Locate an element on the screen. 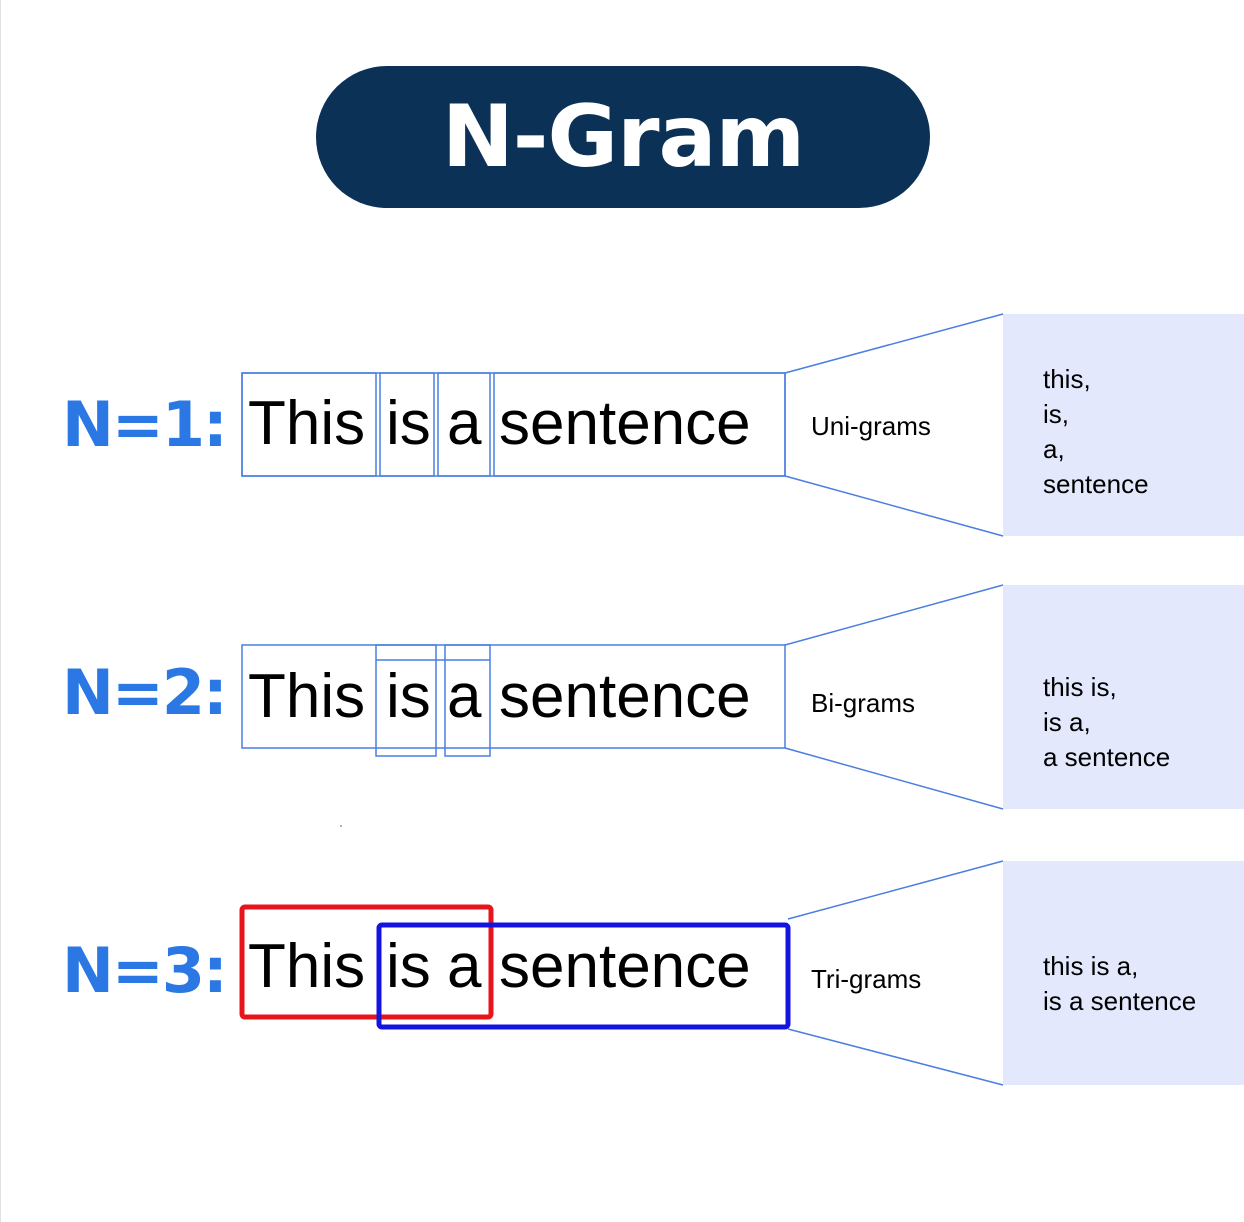 The image size is (1244, 1222). unigram-box-this is located at coordinates (309, 424).